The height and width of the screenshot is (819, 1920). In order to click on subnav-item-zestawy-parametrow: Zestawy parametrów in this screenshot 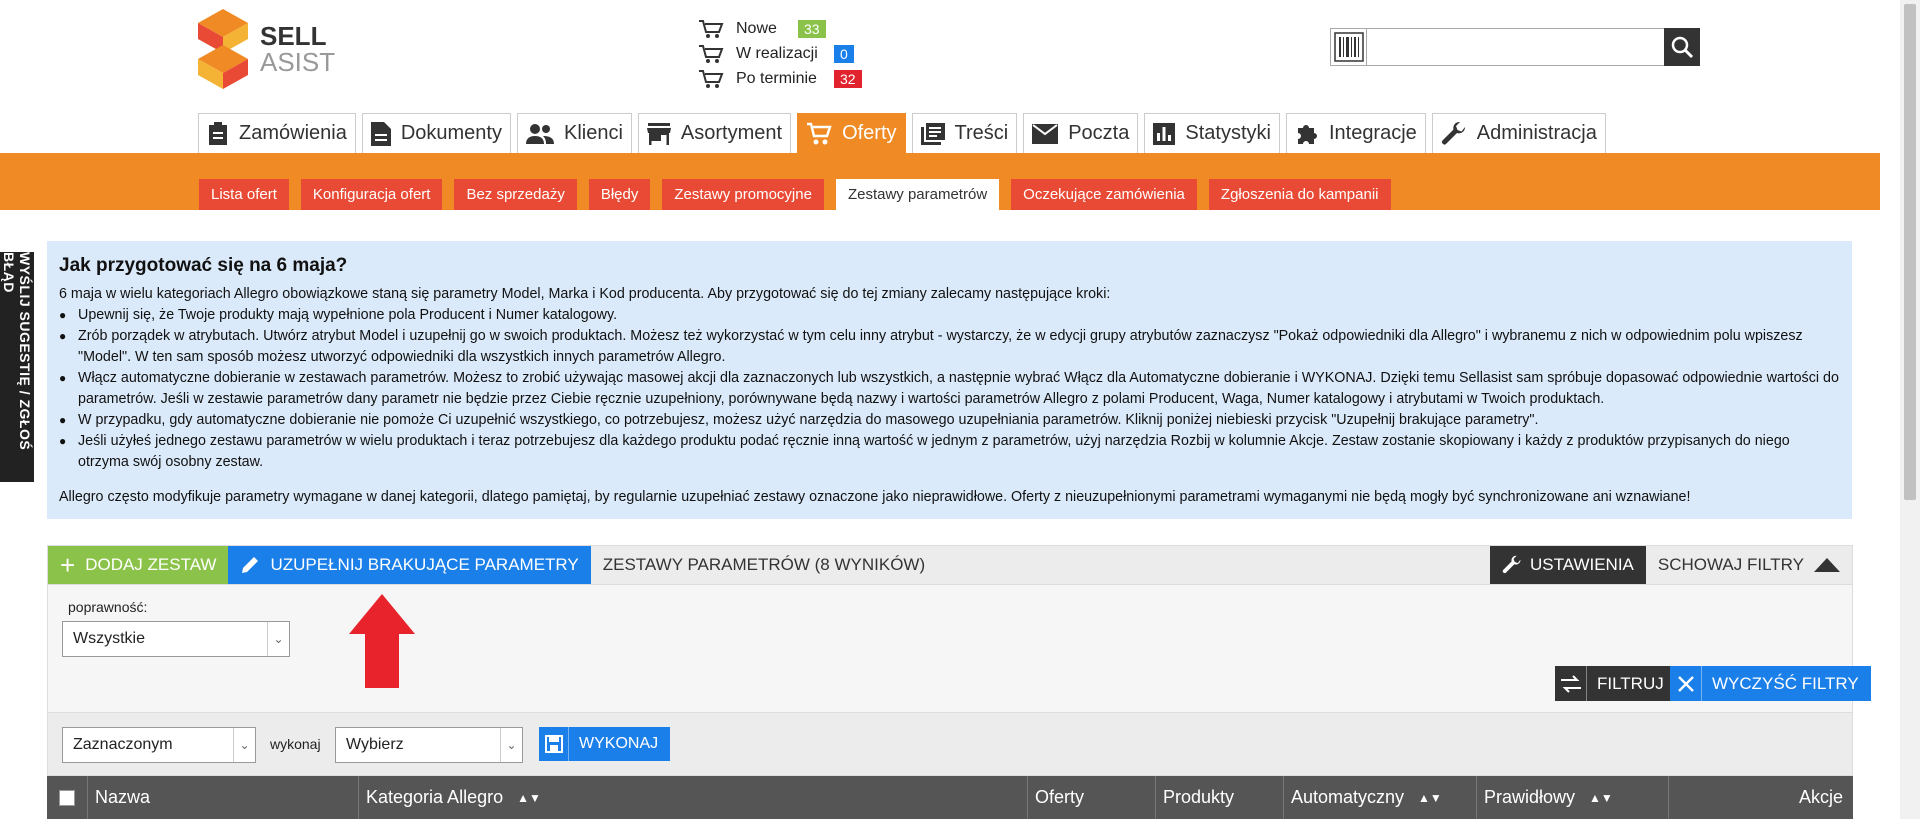, I will do `click(917, 194)`.